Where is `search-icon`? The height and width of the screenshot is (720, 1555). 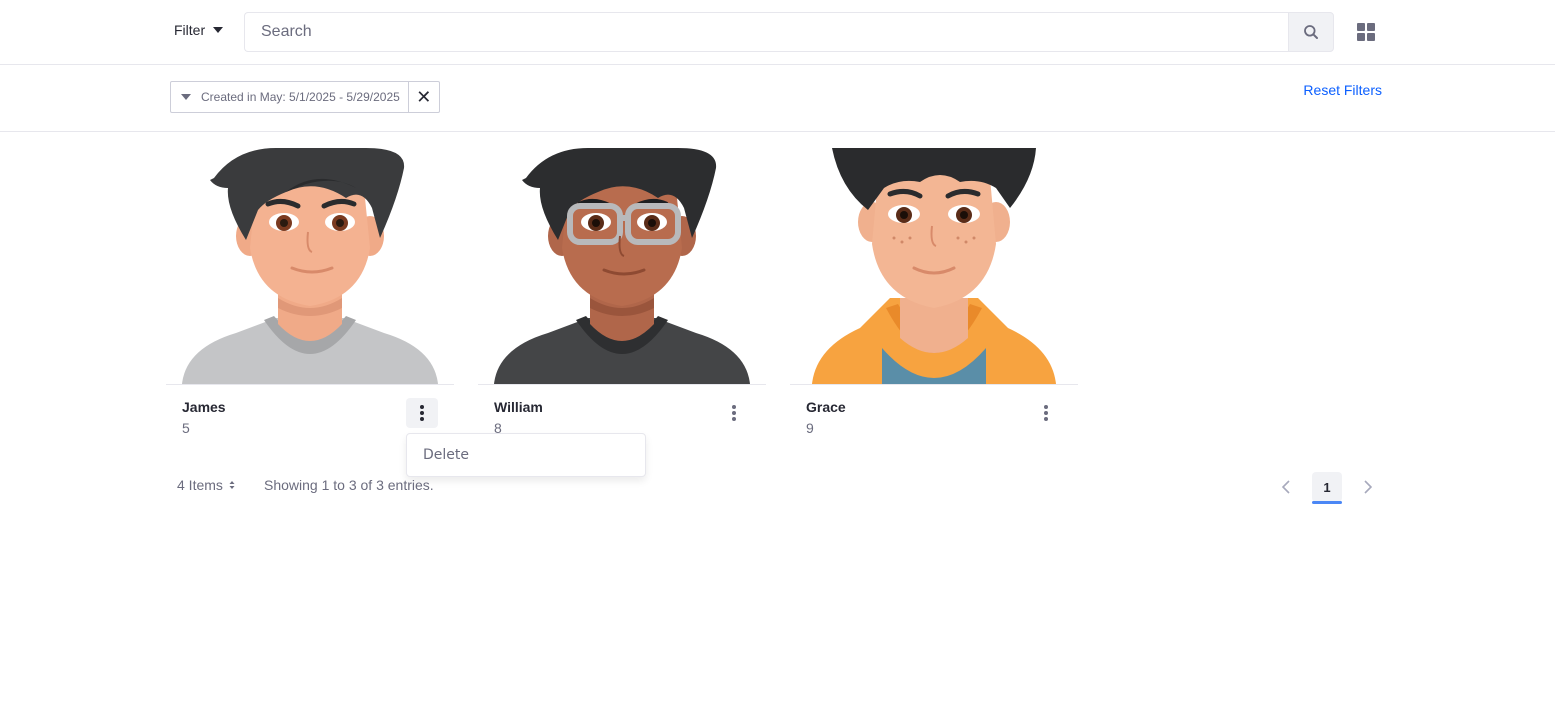 search-icon is located at coordinates (1311, 32).